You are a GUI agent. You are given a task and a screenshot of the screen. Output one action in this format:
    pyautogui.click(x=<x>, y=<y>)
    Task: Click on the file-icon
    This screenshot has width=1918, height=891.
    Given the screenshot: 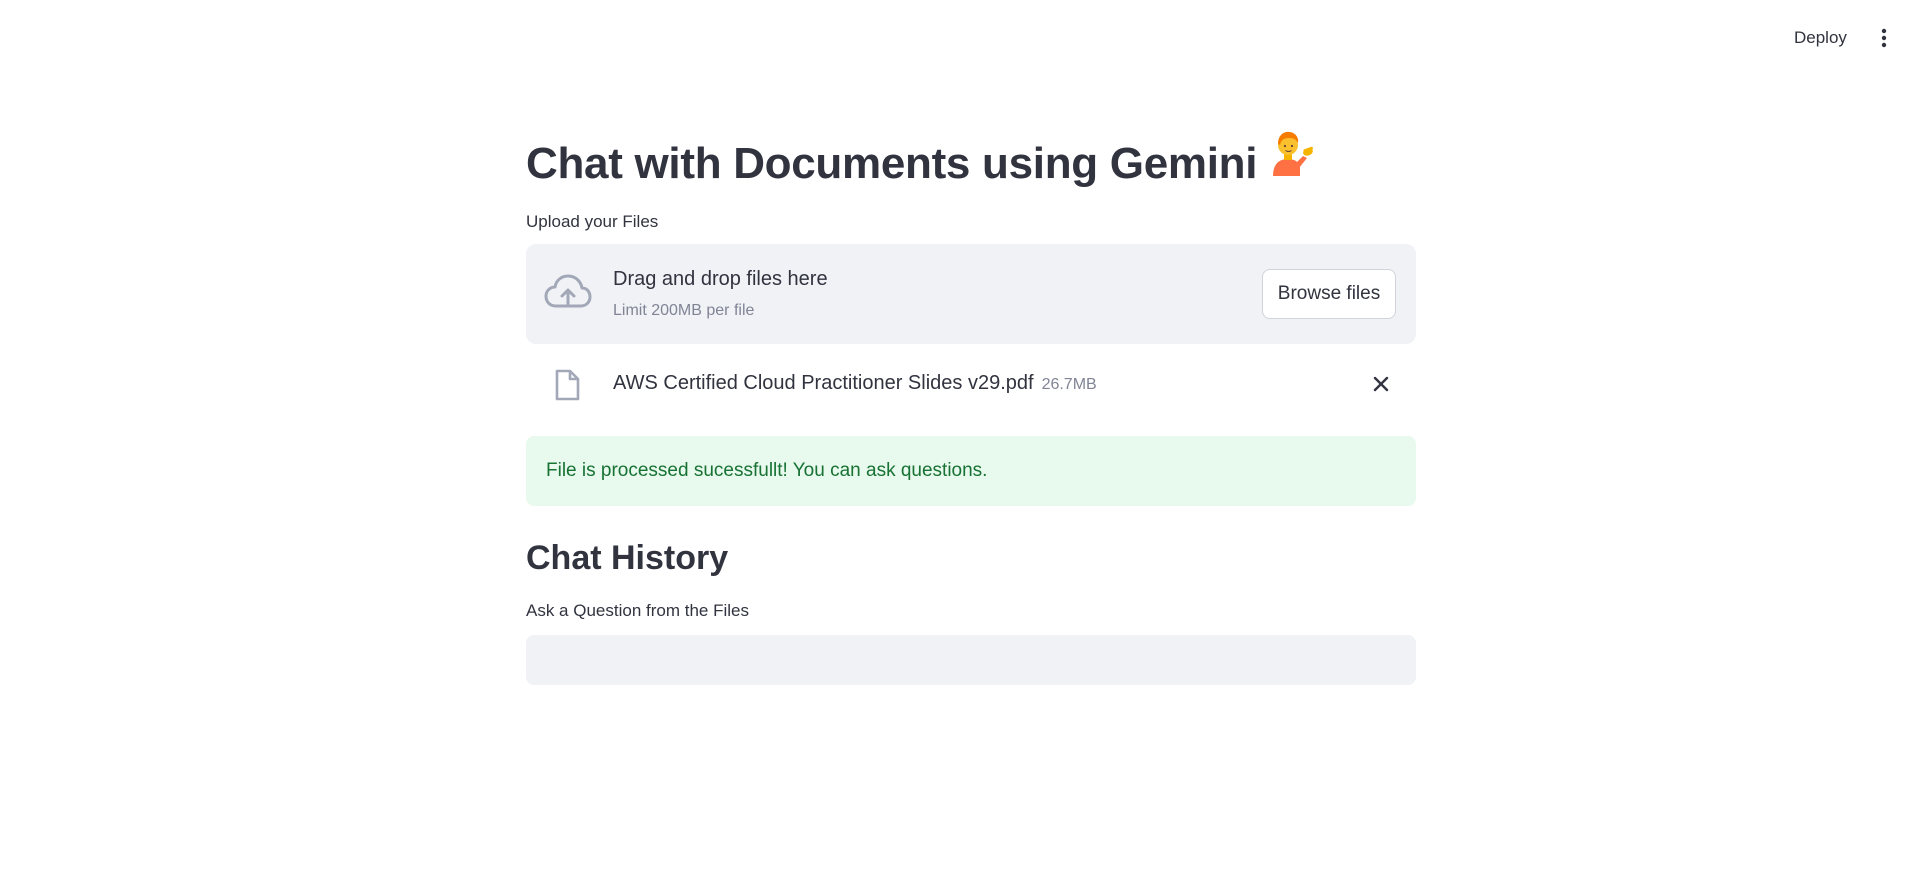 What is the action you would take?
    pyautogui.click(x=567, y=387)
    